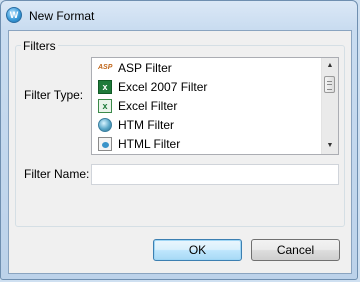 The height and width of the screenshot is (282, 360). What do you see at coordinates (295, 250) in the screenshot?
I see `cancel-button: Cancel` at bounding box center [295, 250].